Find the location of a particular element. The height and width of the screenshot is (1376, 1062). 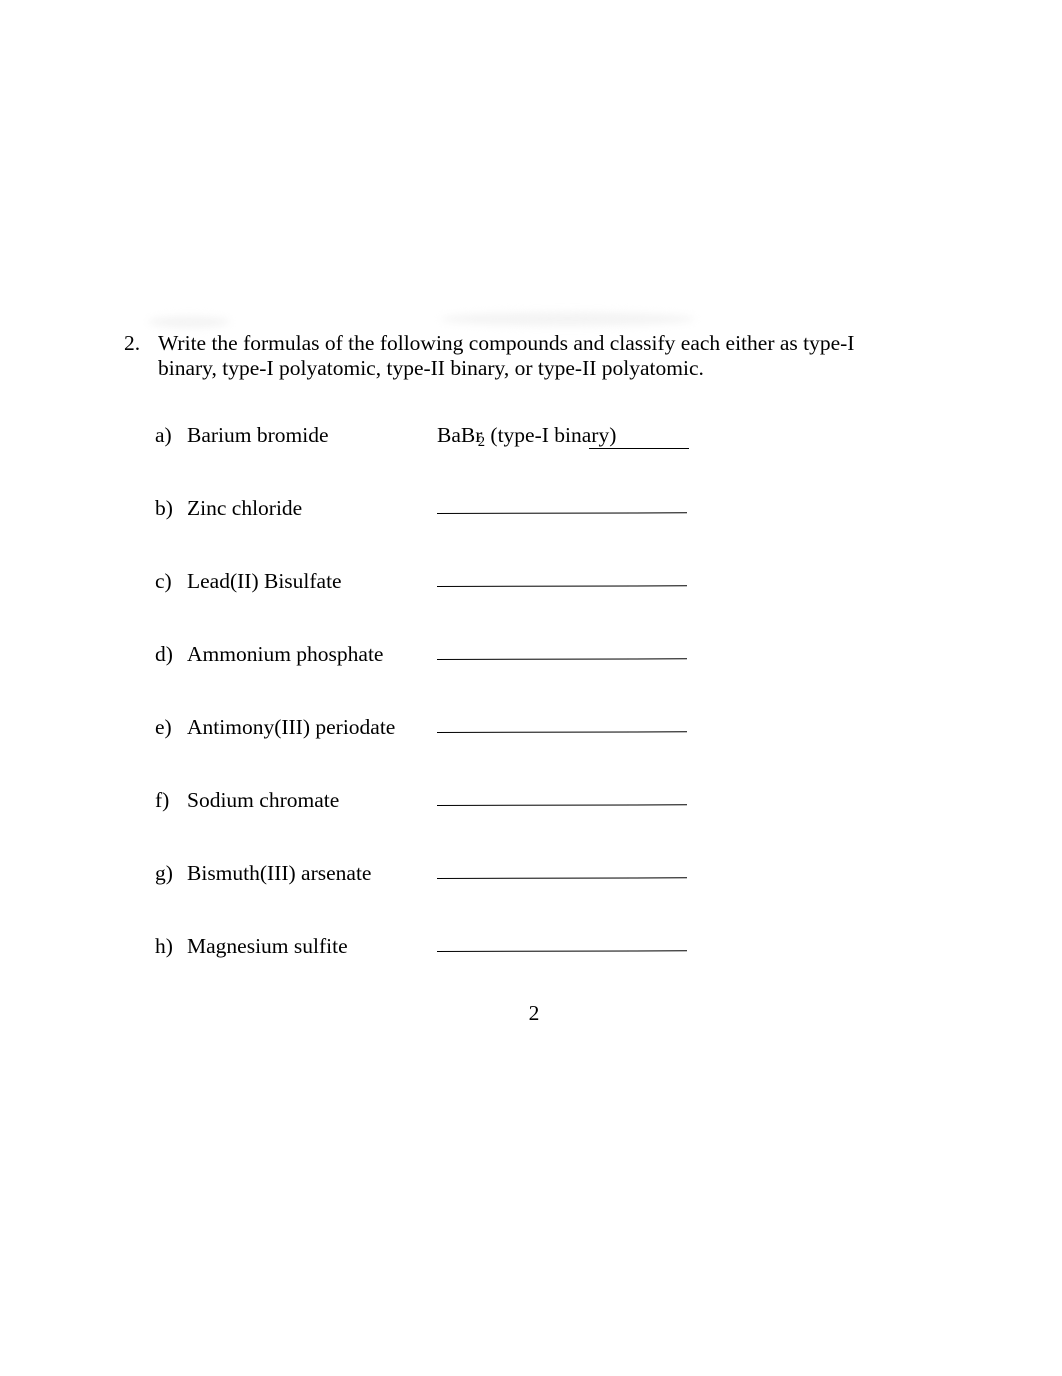

page-number: 2 is located at coordinates (534, 1013).